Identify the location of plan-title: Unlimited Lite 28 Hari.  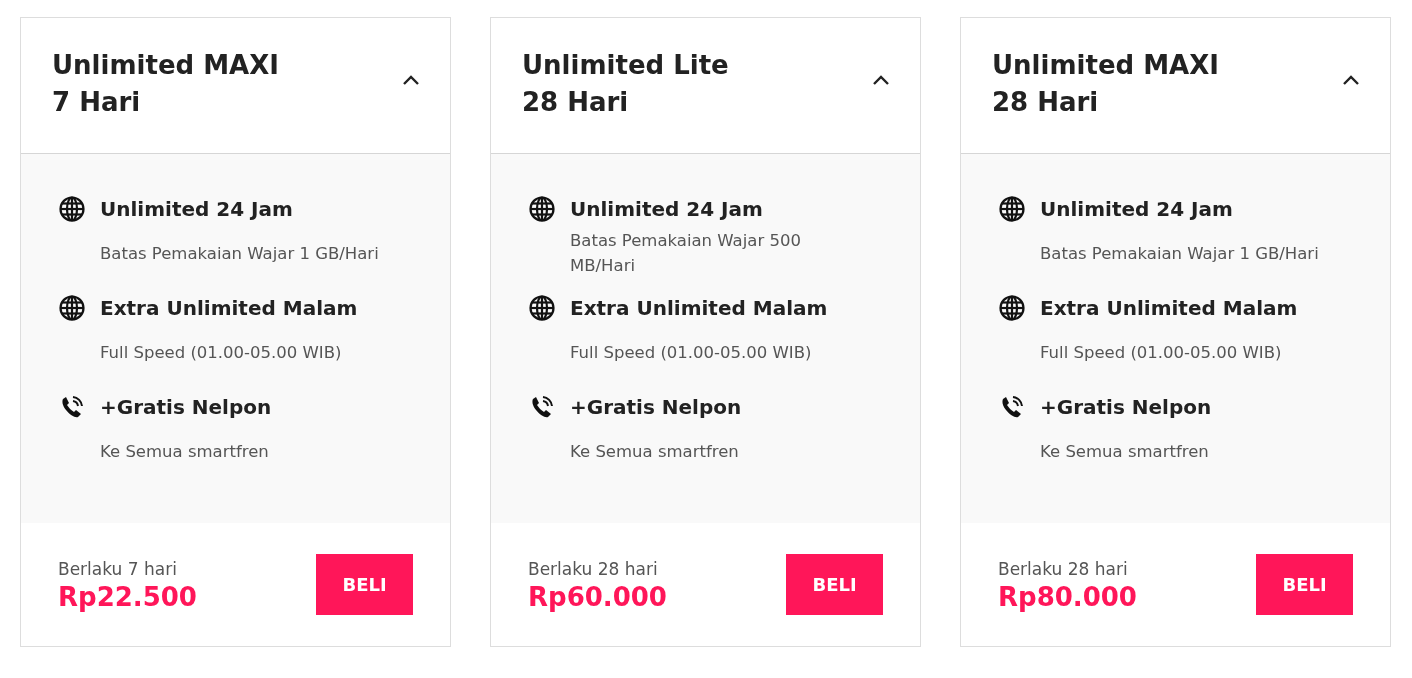
(625, 84).